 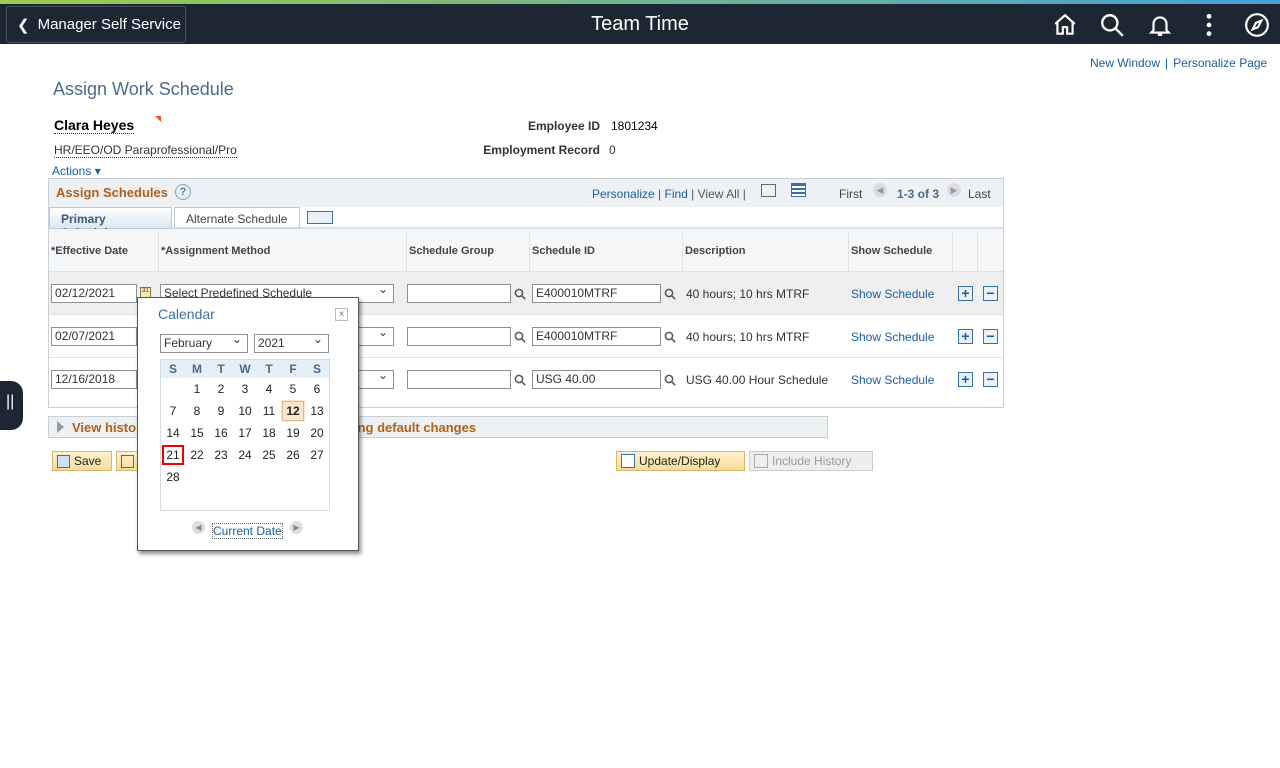 I want to click on calendar-day: 28, so click(x=173, y=477).